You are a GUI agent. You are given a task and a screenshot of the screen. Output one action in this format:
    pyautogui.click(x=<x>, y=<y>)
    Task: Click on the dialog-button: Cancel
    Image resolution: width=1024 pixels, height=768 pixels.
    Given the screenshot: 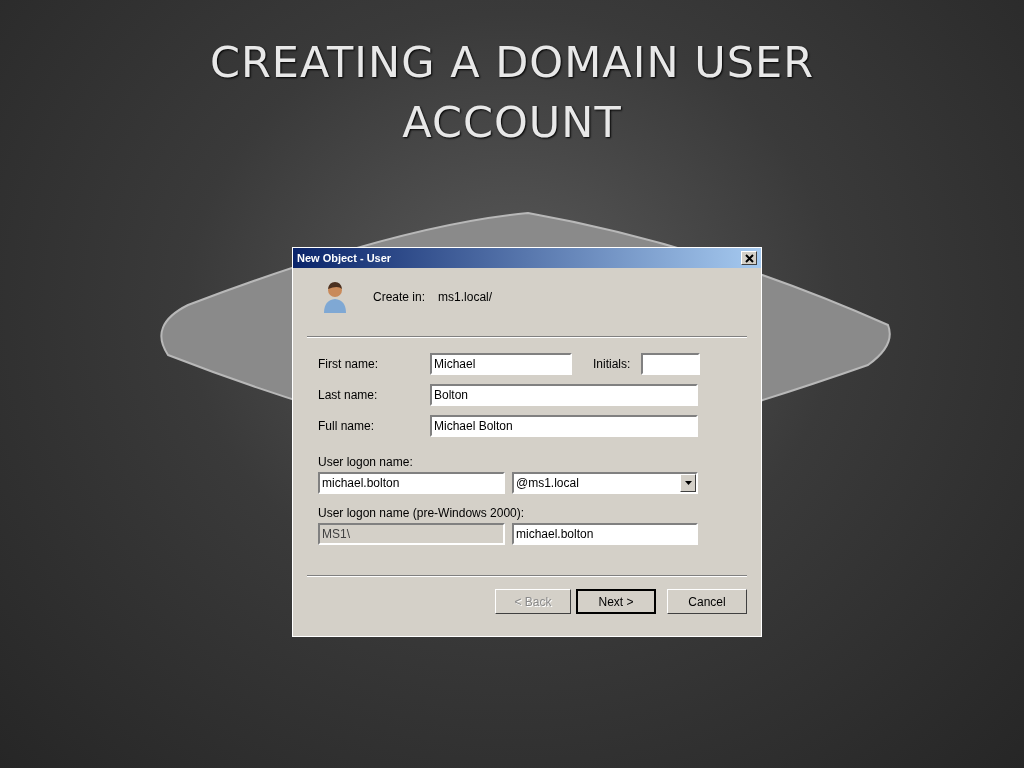 What is the action you would take?
    pyautogui.click(x=707, y=601)
    